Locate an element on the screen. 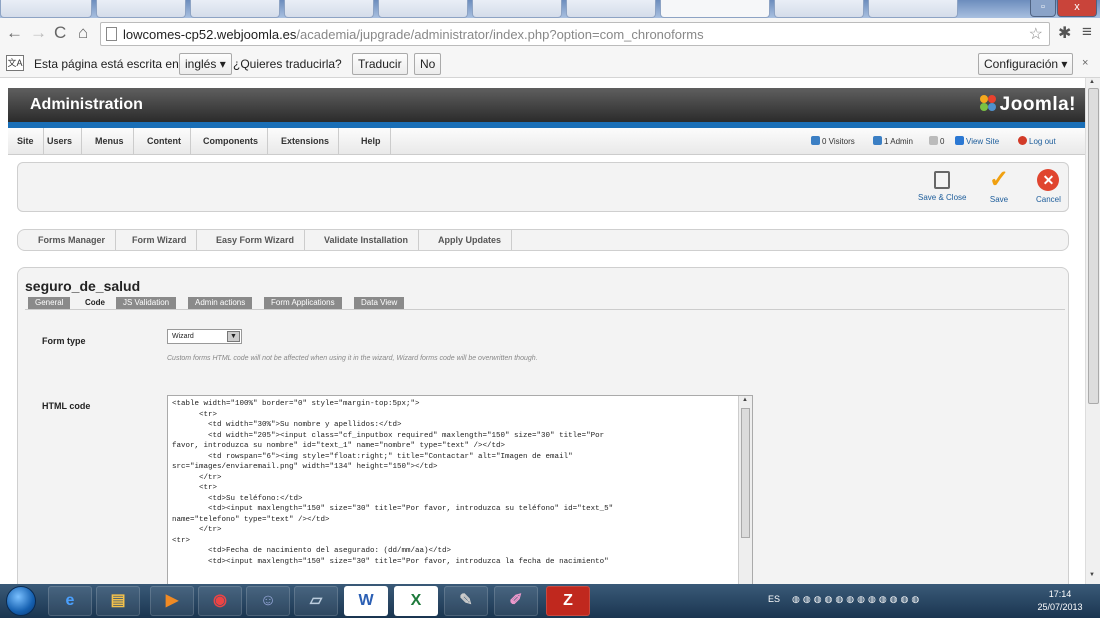  browser-tab-active is located at coordinates (715, 9).